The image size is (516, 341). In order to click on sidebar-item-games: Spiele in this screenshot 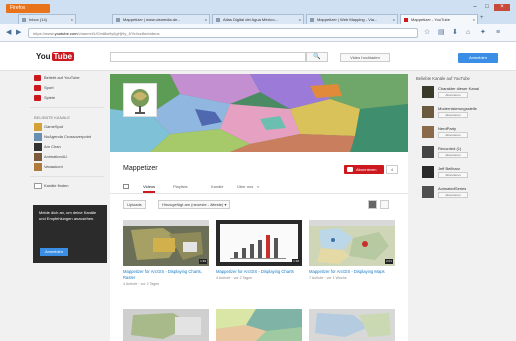, I will do `click(67, 98)`.